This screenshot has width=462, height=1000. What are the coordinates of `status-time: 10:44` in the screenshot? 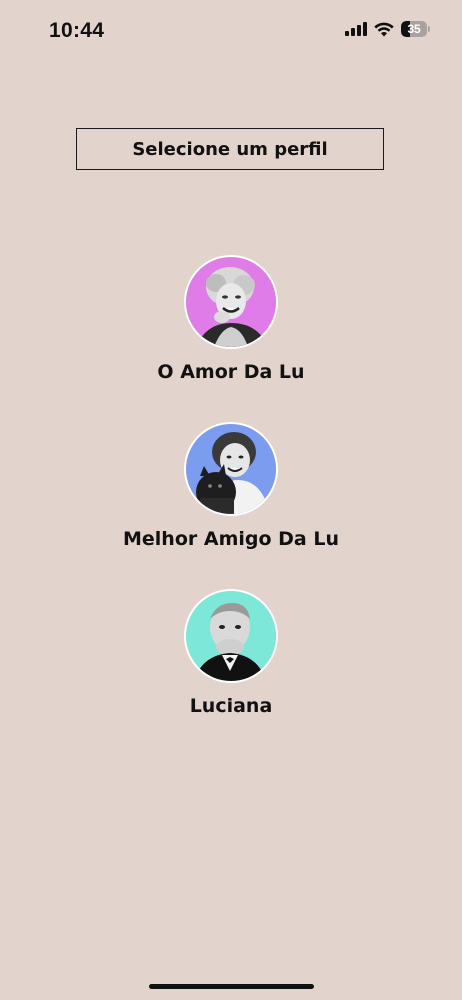 It's located at (77, 30).